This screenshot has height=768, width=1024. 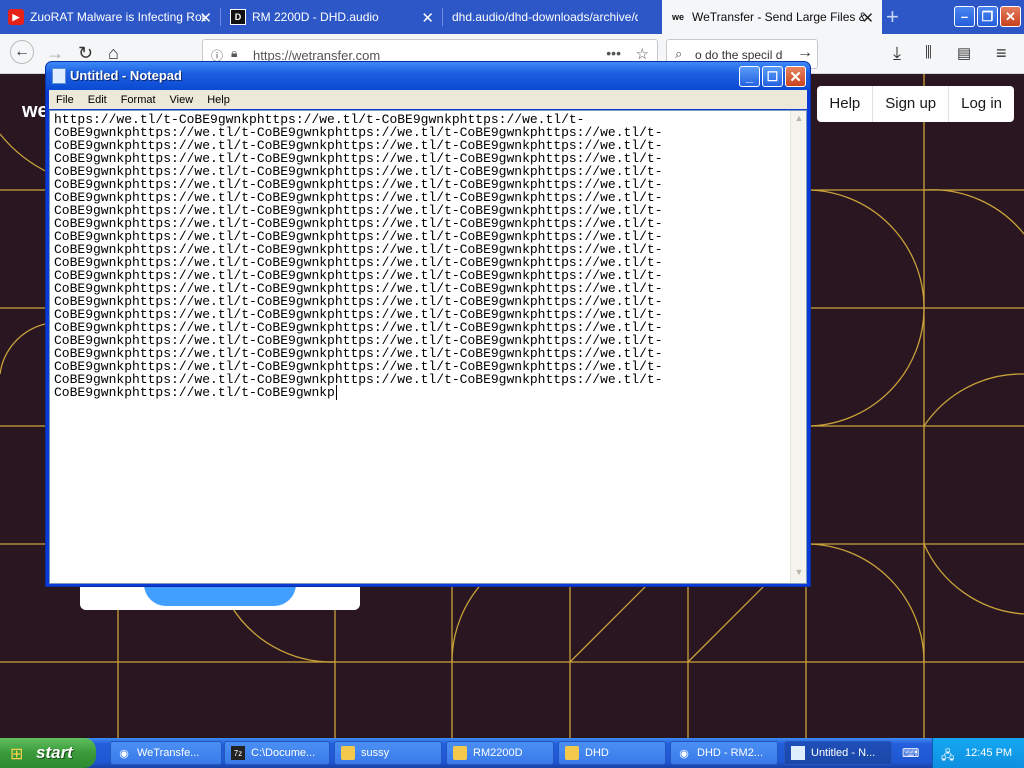 I want to click on network-icon: 🖧︎, so click(x=948, y=754).